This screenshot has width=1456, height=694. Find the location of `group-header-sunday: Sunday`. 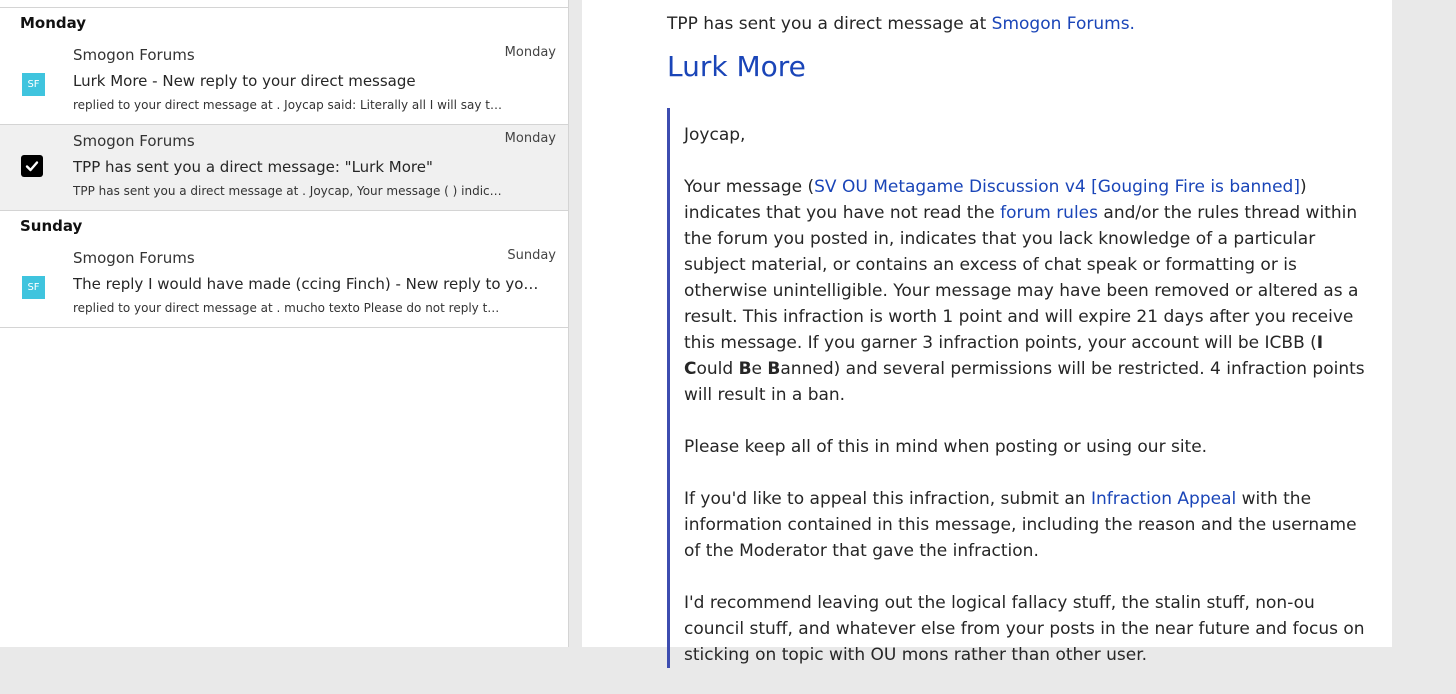

group-header-sunday: Sunday is located at coordinates (51, 226).